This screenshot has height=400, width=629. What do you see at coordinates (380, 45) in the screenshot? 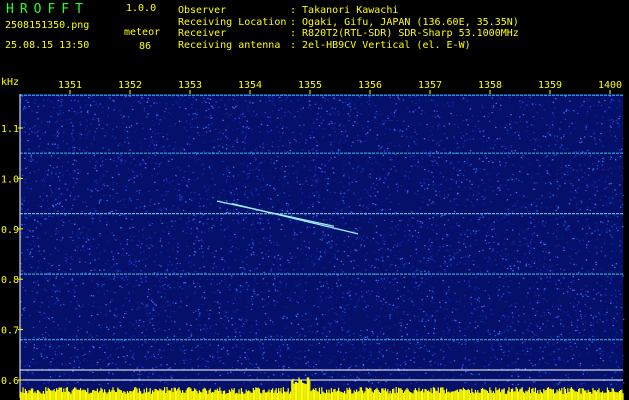
I see `info-value: : 2el-HB9CV Vertical (el. E-W)` at bounding box center [380, 45].